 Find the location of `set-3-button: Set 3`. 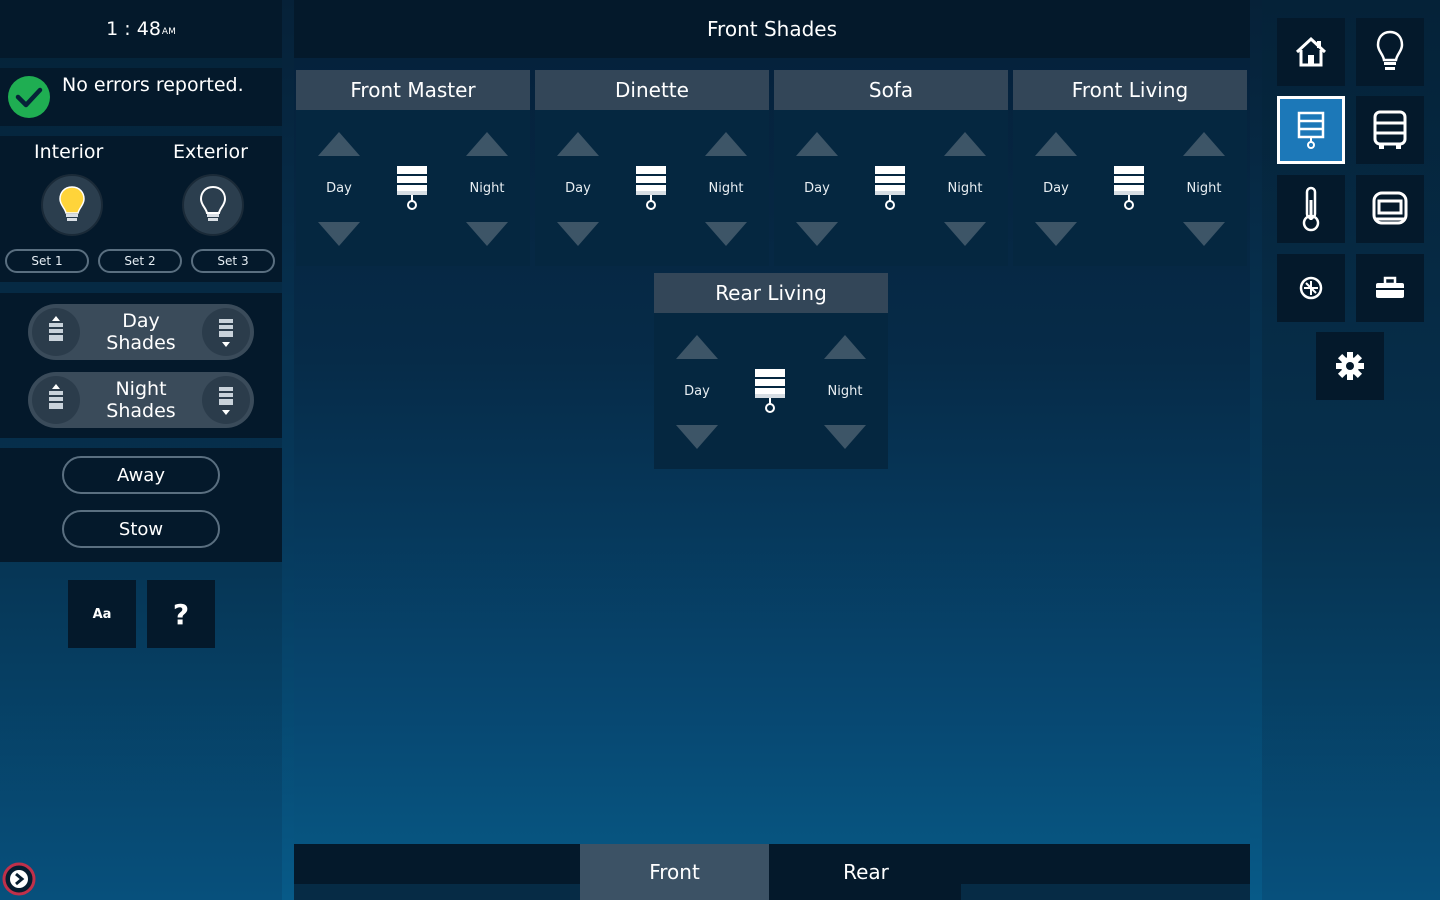

set-3-button: Set 3 is located at coordinates (233, 261).